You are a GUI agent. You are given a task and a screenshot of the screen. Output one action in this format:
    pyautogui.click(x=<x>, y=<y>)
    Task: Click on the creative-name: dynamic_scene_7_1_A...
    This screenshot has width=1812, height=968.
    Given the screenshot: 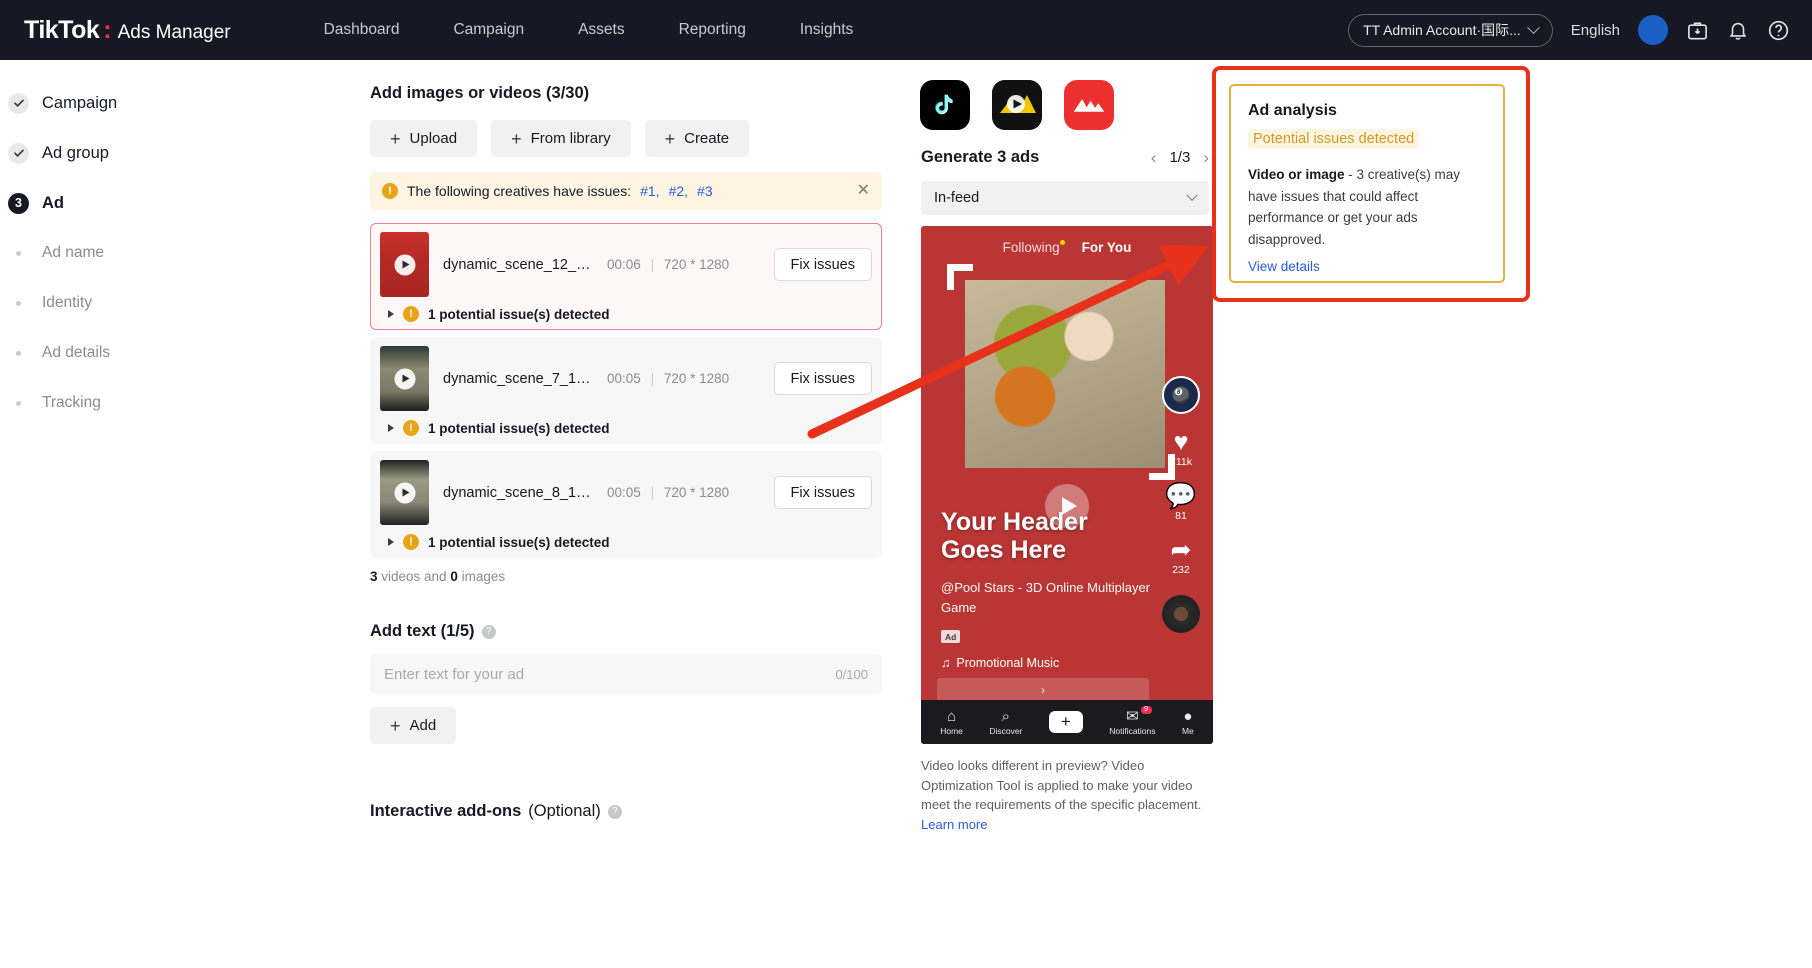 What is the action you would take?
    pyautogui.click(x=518, y=378)
    